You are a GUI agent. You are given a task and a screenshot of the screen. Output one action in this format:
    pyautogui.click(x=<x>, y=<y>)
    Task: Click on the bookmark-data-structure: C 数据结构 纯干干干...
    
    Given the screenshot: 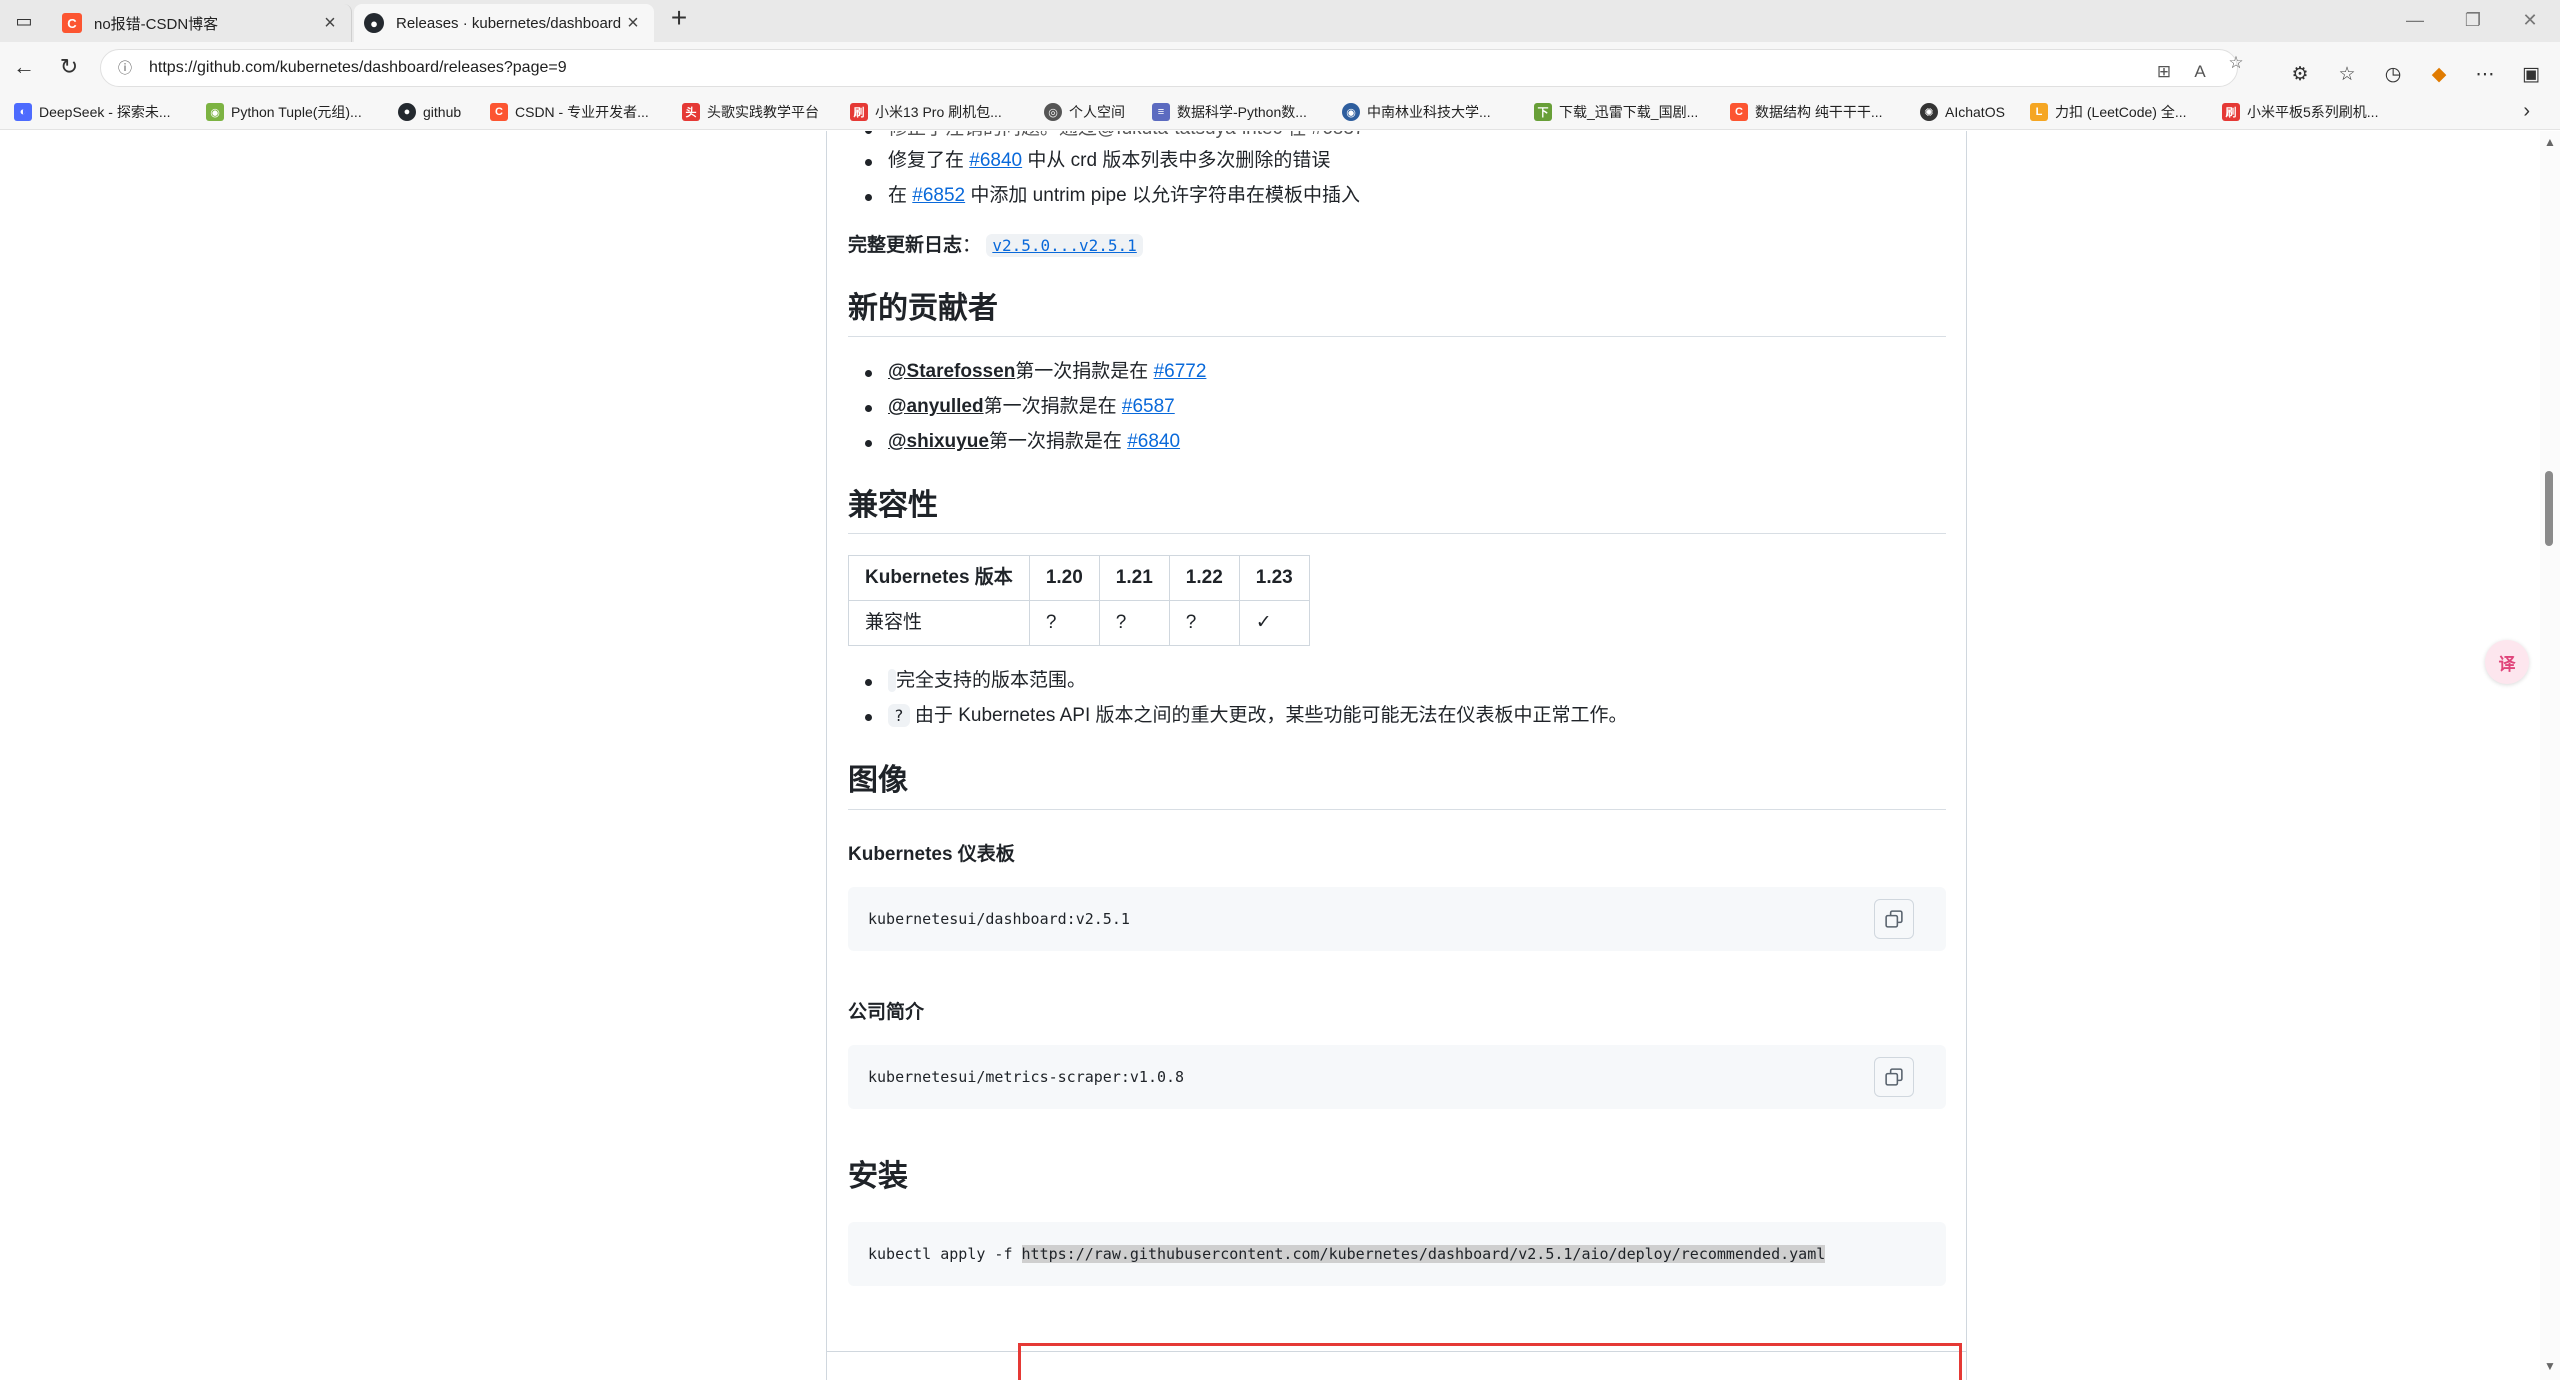 What is the action you would take?
    pyautogui.click(x=1806, y=112)
    